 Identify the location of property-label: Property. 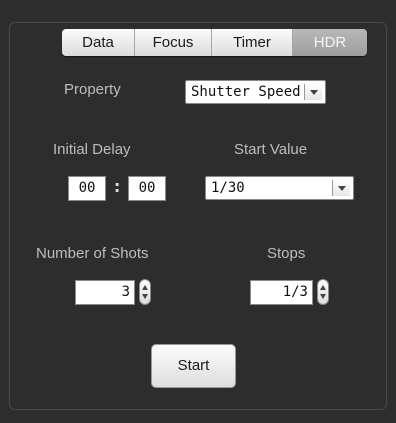
(92, 89).